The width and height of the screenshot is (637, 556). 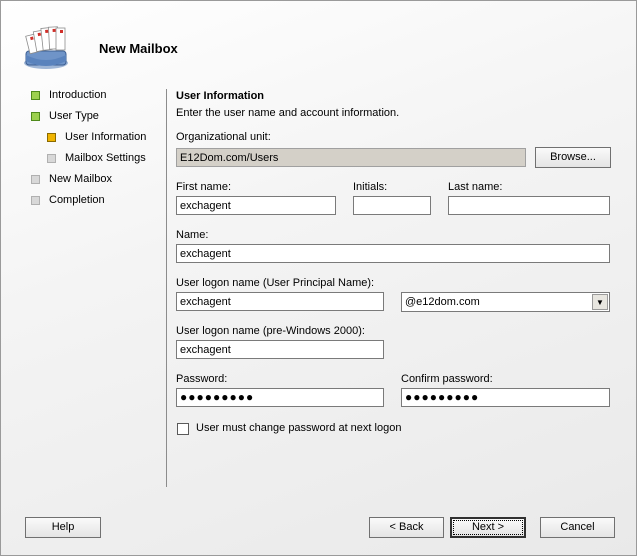 I want to click on upn-label: User logon name (User Principal Name):, so click(x=275, y=283).